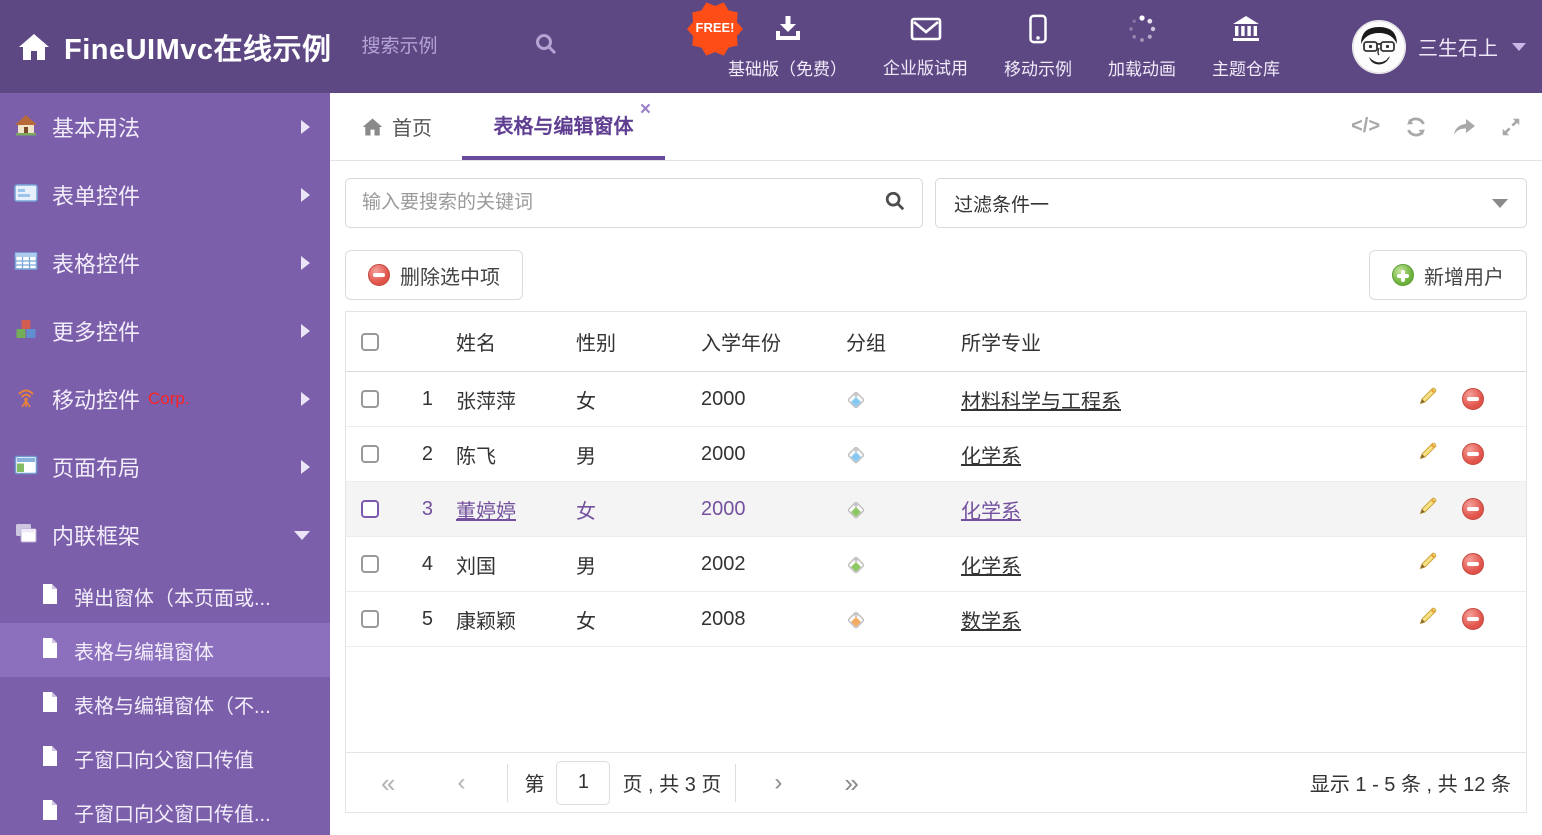 This screenshot has height=835, width=1542. Describe the element at coordinates (1416, 127) in the screenshot. I see `refresh-icon` at that location.